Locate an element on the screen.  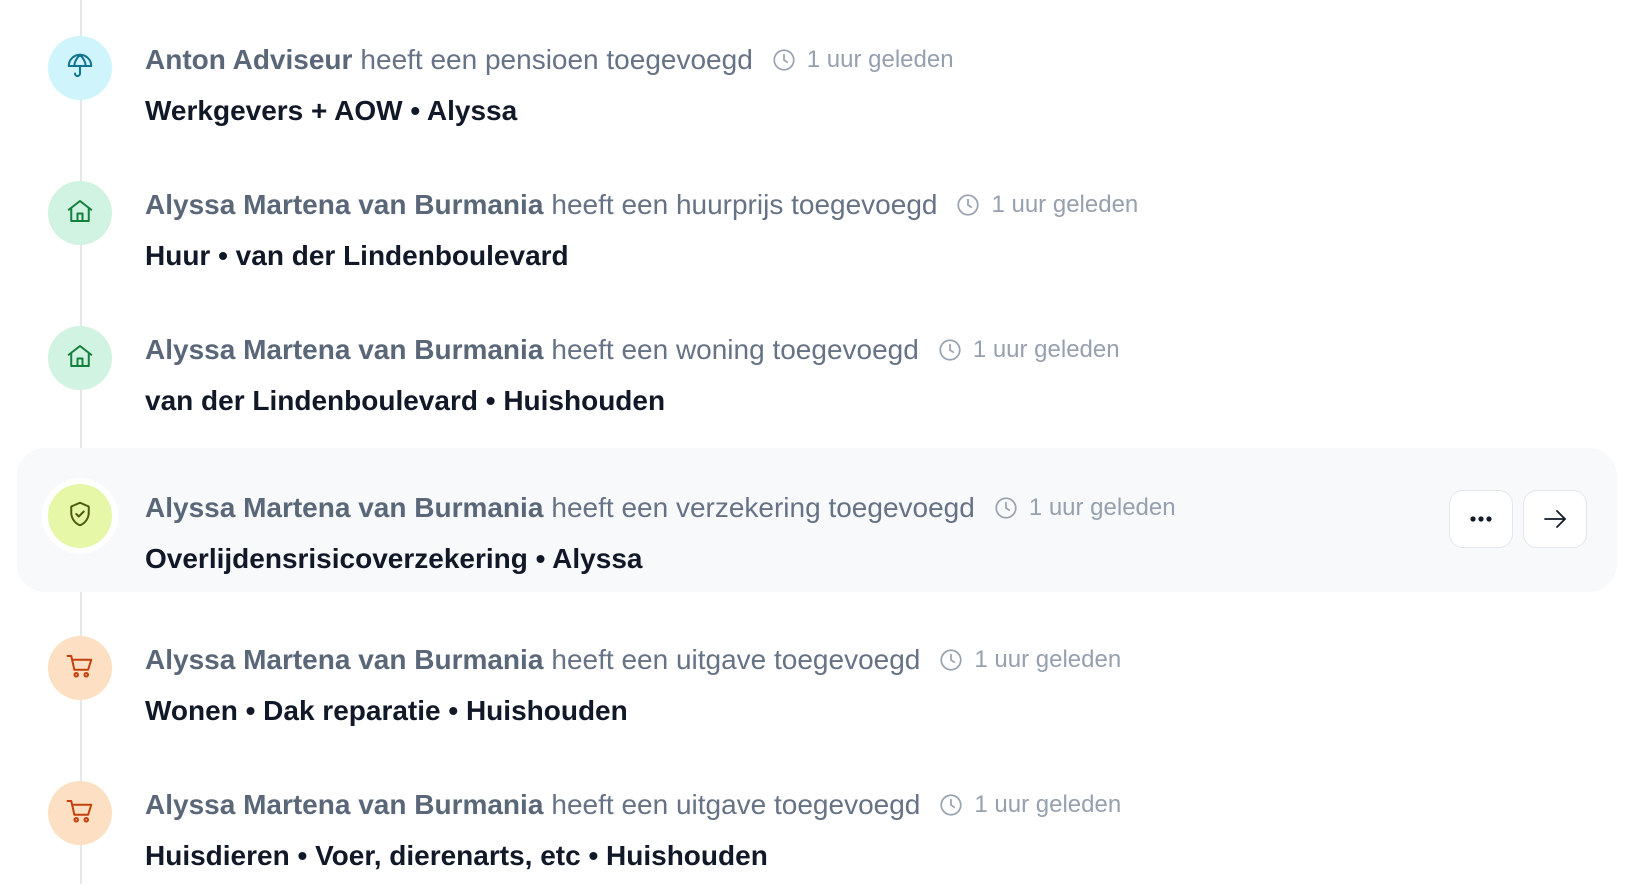
activity-action: heeft een pensioen toegevoegd is located at coordinates (556, 59).